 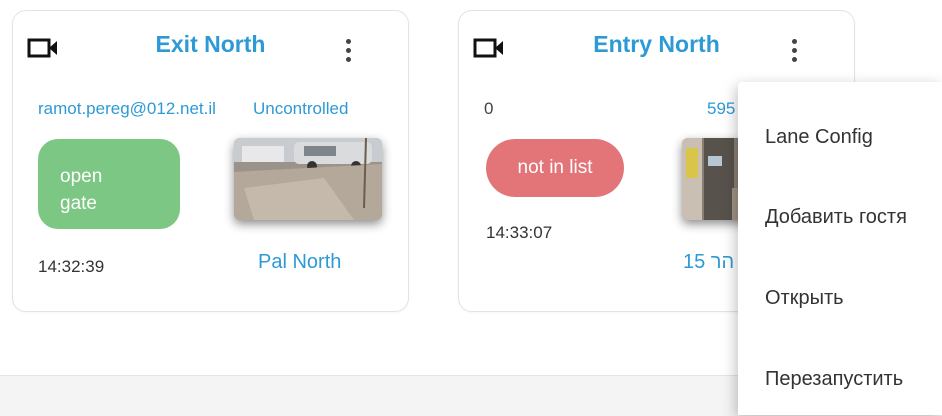 What do you see at coordinates (519, 232) in the screenshot?
I see `event-time: 14:33:07` at bounding box center [519, 232].